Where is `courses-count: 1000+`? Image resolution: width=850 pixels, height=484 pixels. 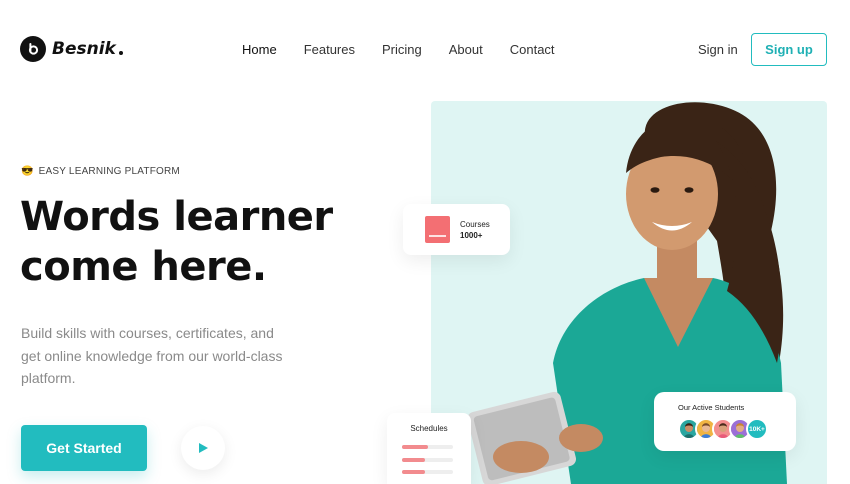 courses-count: 1000+ is located at coordinates (471, 235).